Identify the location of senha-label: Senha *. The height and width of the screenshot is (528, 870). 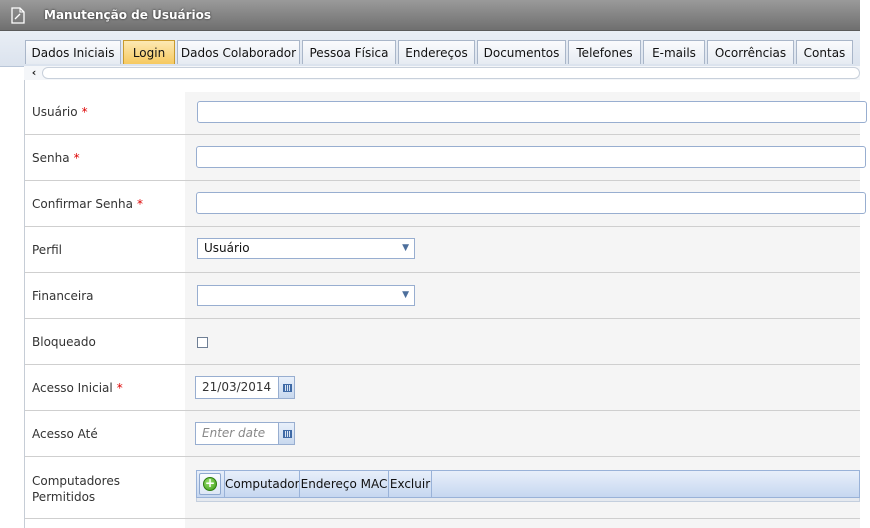
(56, 158).